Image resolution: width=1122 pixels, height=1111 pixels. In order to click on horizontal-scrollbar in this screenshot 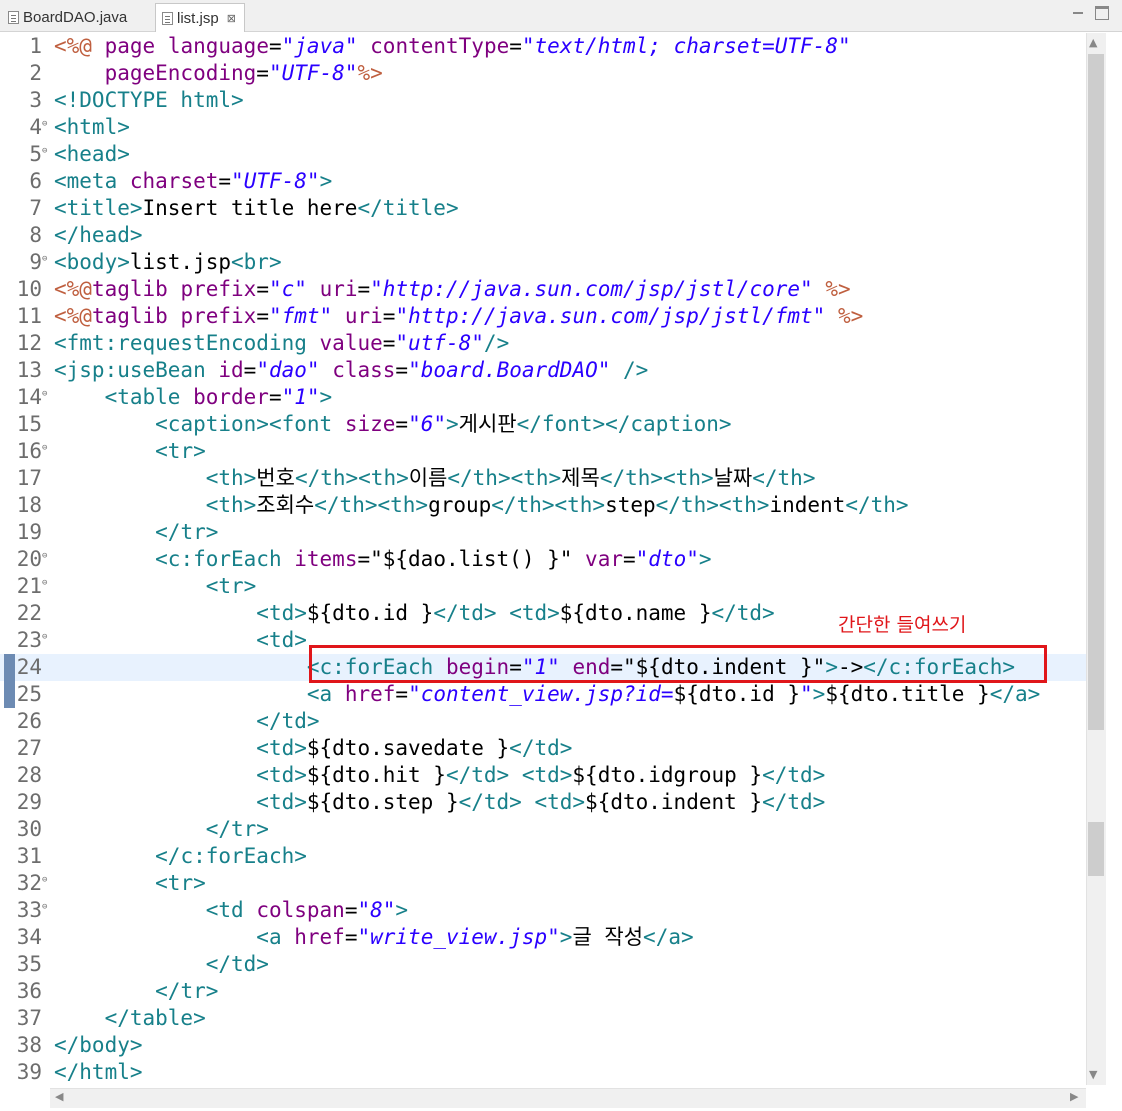, I will do `click(568, 1098)`.